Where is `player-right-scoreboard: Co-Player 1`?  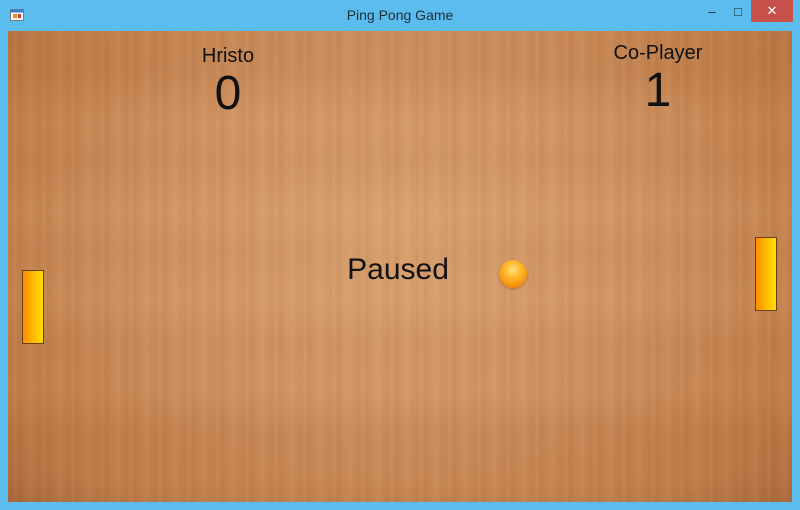 player-right-scoreboard: Co-Player 1 is located at coordinates (658, 79).